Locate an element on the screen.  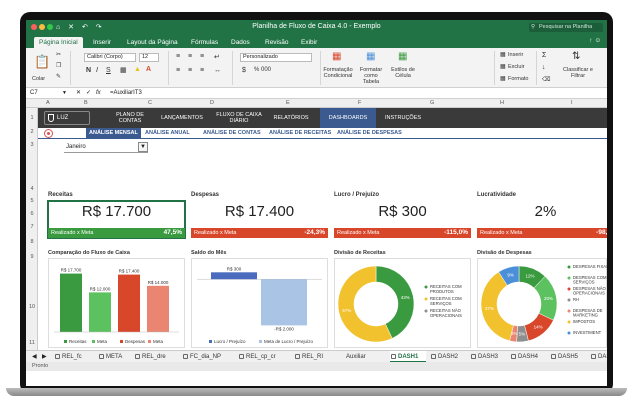
paste-icon: 📋 is located at coordinates (42, 62).